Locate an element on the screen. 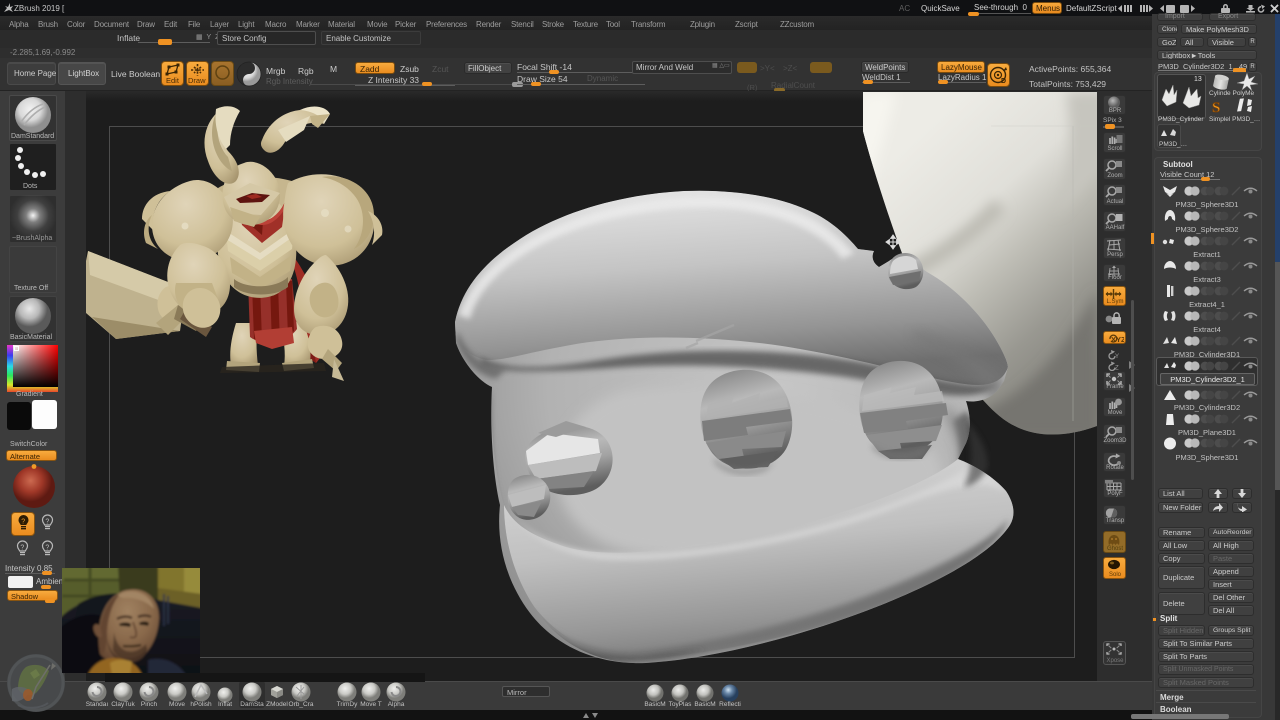 The width and height of the screenshot is (1280, 720). svg-text: D is located at coordinates (1003, 81).